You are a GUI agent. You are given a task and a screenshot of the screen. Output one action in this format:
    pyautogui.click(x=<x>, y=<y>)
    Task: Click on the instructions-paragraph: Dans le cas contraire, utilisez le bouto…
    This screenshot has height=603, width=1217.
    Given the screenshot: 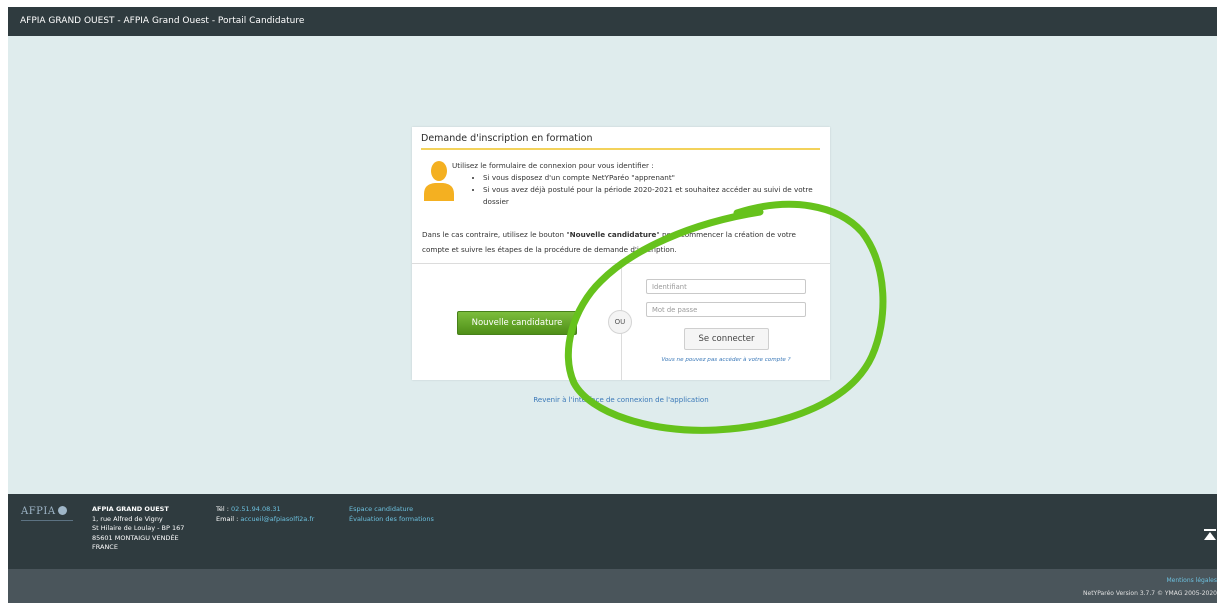 What is the action you would take?
    pyautogui.click(x=622, y=242)
    